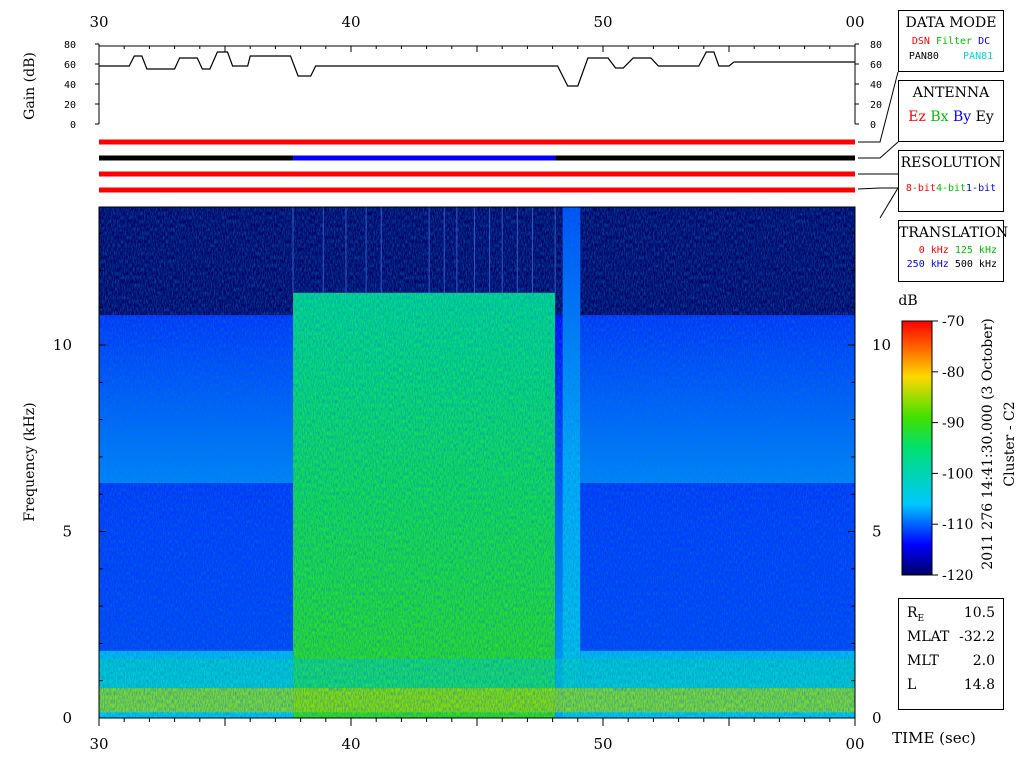 The height and width of the screenshot is (768, 1024). What do you see at coordinates (923, 56) in the screenshot?
I see `legend-pan80: PAN80` at bounding box center [923, 56].